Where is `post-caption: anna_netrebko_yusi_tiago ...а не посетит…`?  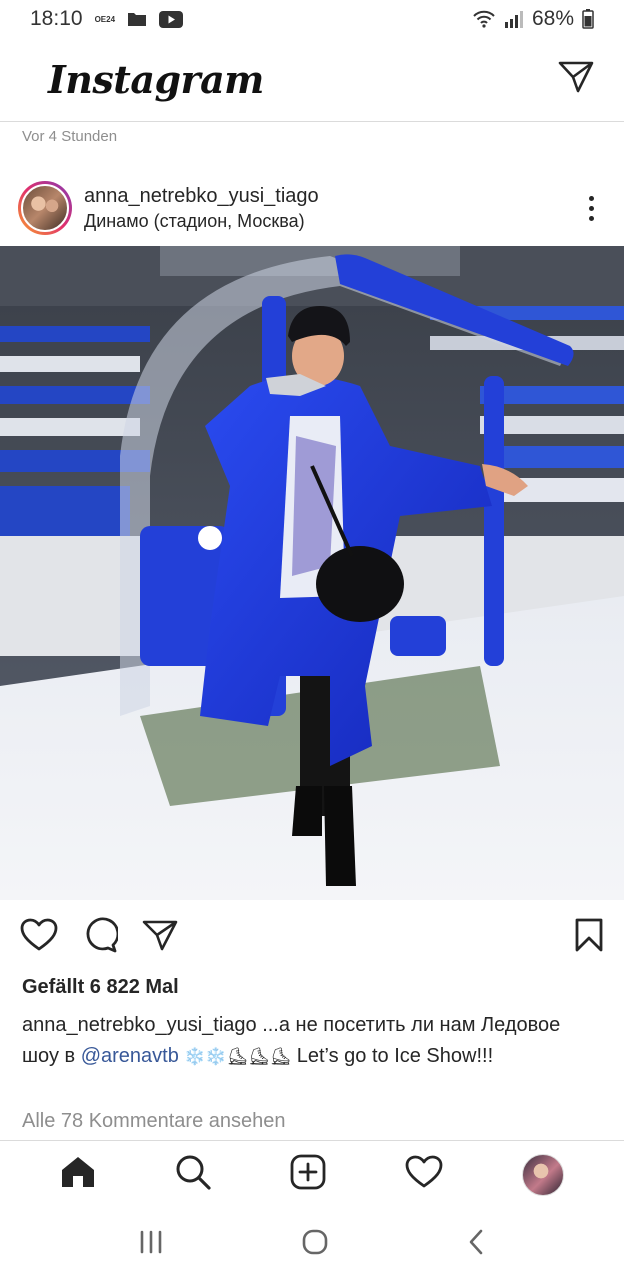 post-caption: anna_netrebko_yusi_tiago ...а не посетит… is located at coordinates (312, 1041).